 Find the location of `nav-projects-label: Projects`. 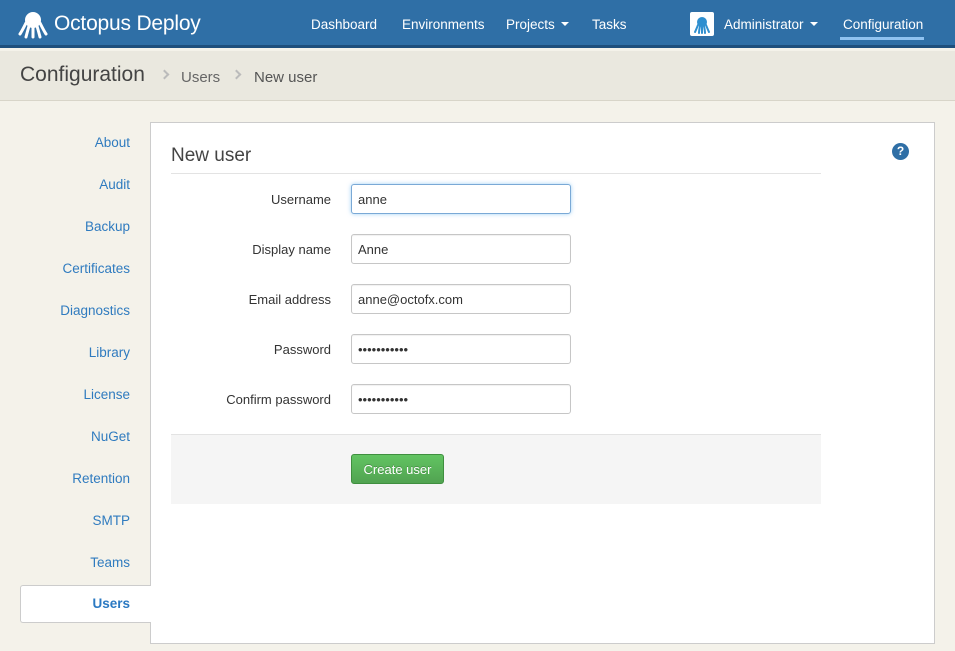

nav-projects-label: Projects is located at coordinates (530, 24).